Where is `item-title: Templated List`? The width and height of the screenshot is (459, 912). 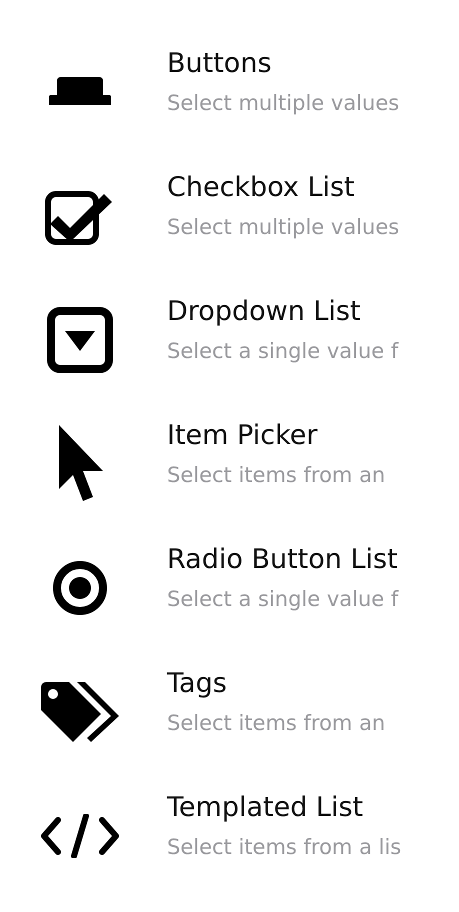
item-title: Templated List is located at coordinates (284, 808).